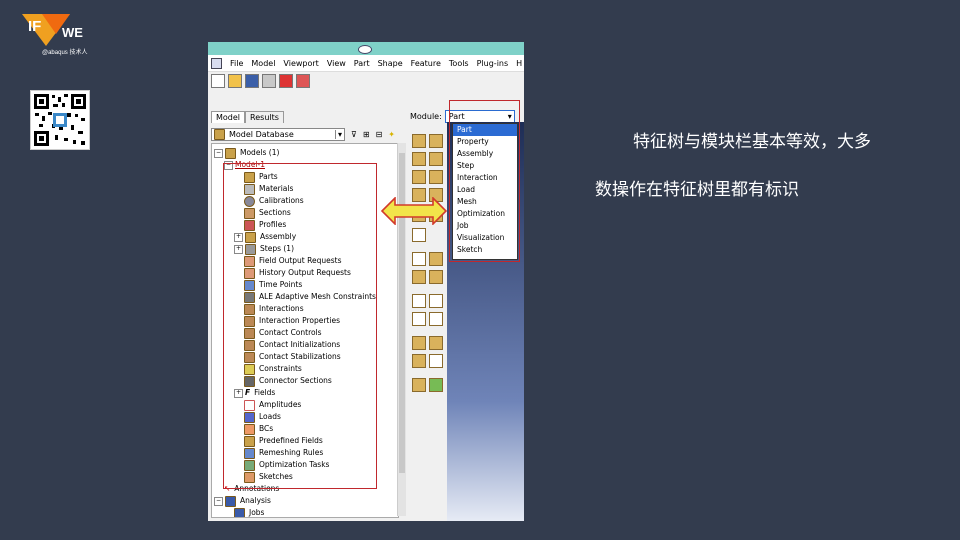 This screenshot has height=540, width=960. I want to click on regenerate-icon, so click(436, 277).